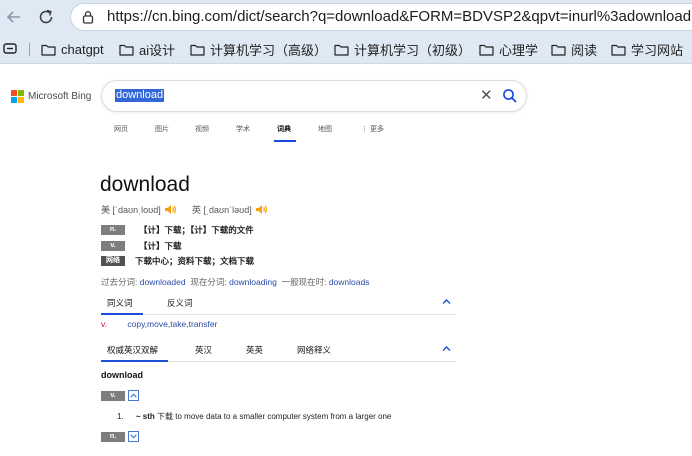 The image size is (692, 456). I want to click on pos-label: 网络, so click(113, 260).